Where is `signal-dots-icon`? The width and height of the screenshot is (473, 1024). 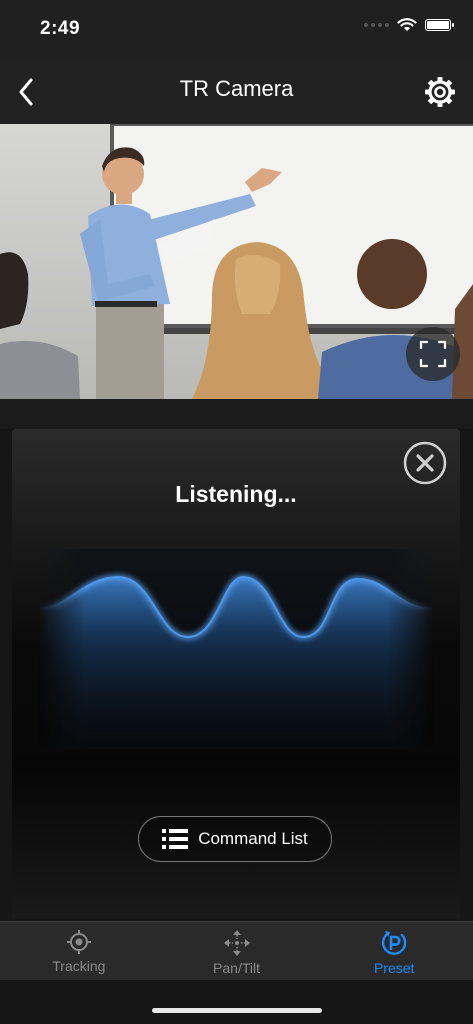 signal-dots-icon is located at coordinates (376, 25).